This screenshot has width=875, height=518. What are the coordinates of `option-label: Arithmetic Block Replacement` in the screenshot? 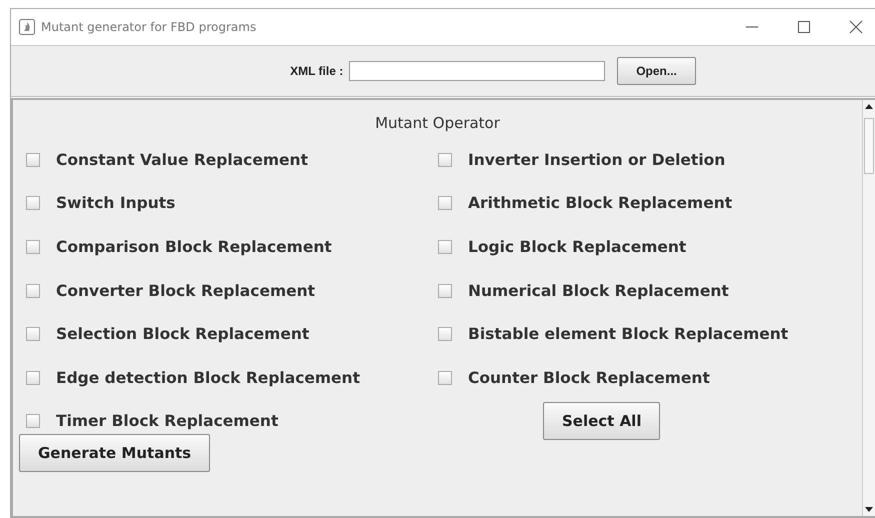 It's located at (600, 203).